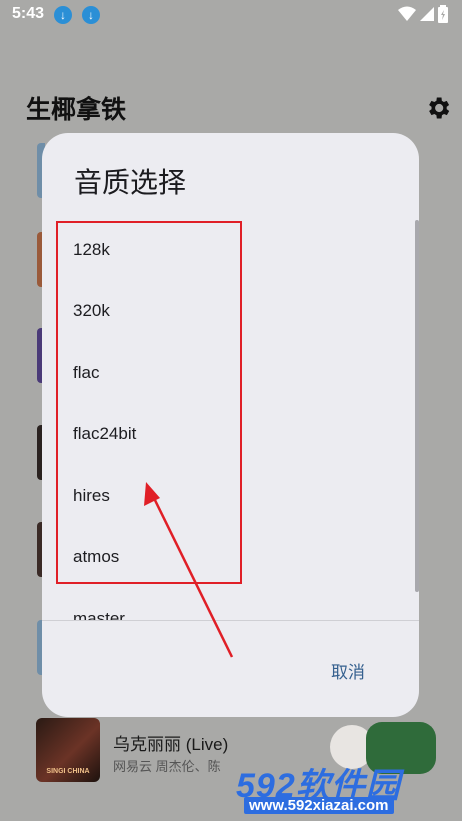 Image resolution: width=462 pixels, height=821 pixels. What do you see at coordinates (349, 789) in the screenshot?
I see `watermark: 592软件园 www.592xiazai.com` at bounding box center [349, 789].